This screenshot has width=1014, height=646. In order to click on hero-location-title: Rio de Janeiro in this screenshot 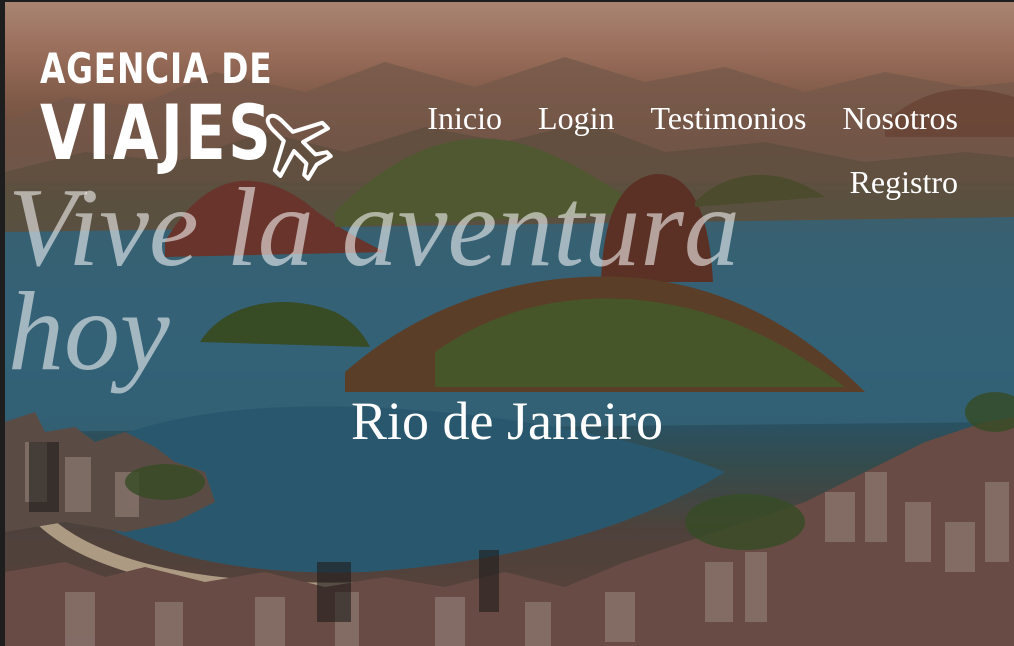, I will do `click(507, 421)`.